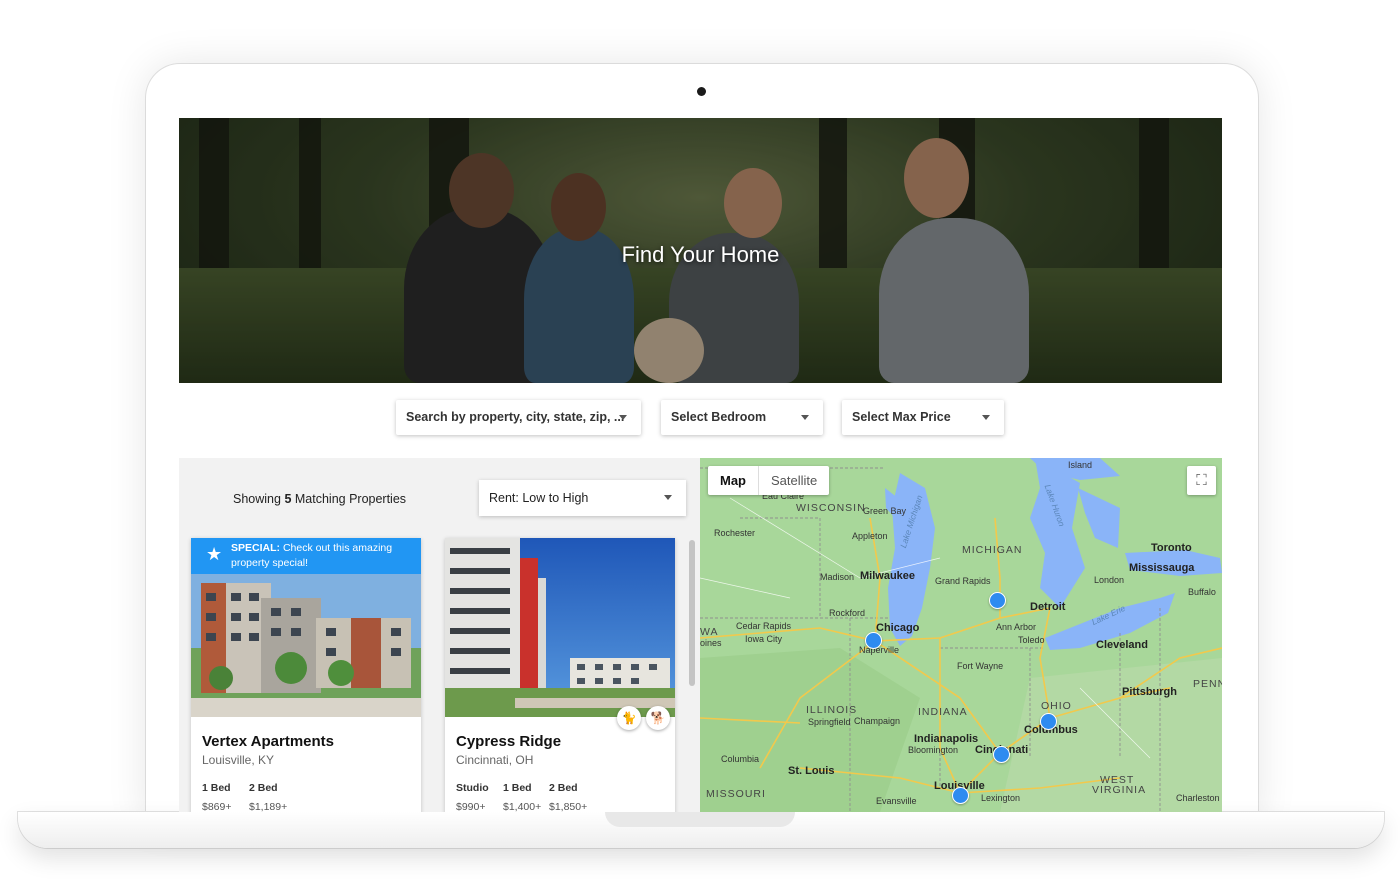 This screenshot has height=894, width=1400. I want to click on unit-summary: 2 Bed $1,189+, so click(268, 797).